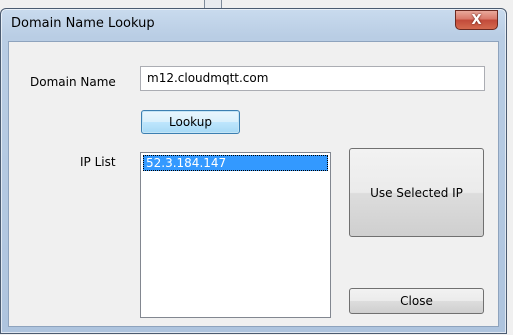 This screenshot has height=335, width=513. Describe the element at coordinates (235, 163) in the screenshot. I see `ip-list-item: 52.3.184.147` at that location.